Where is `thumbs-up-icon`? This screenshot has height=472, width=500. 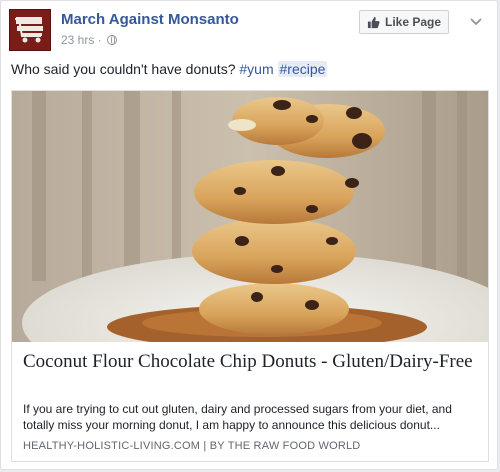 thumbs-up-icon is located at coordinates (373, 22).